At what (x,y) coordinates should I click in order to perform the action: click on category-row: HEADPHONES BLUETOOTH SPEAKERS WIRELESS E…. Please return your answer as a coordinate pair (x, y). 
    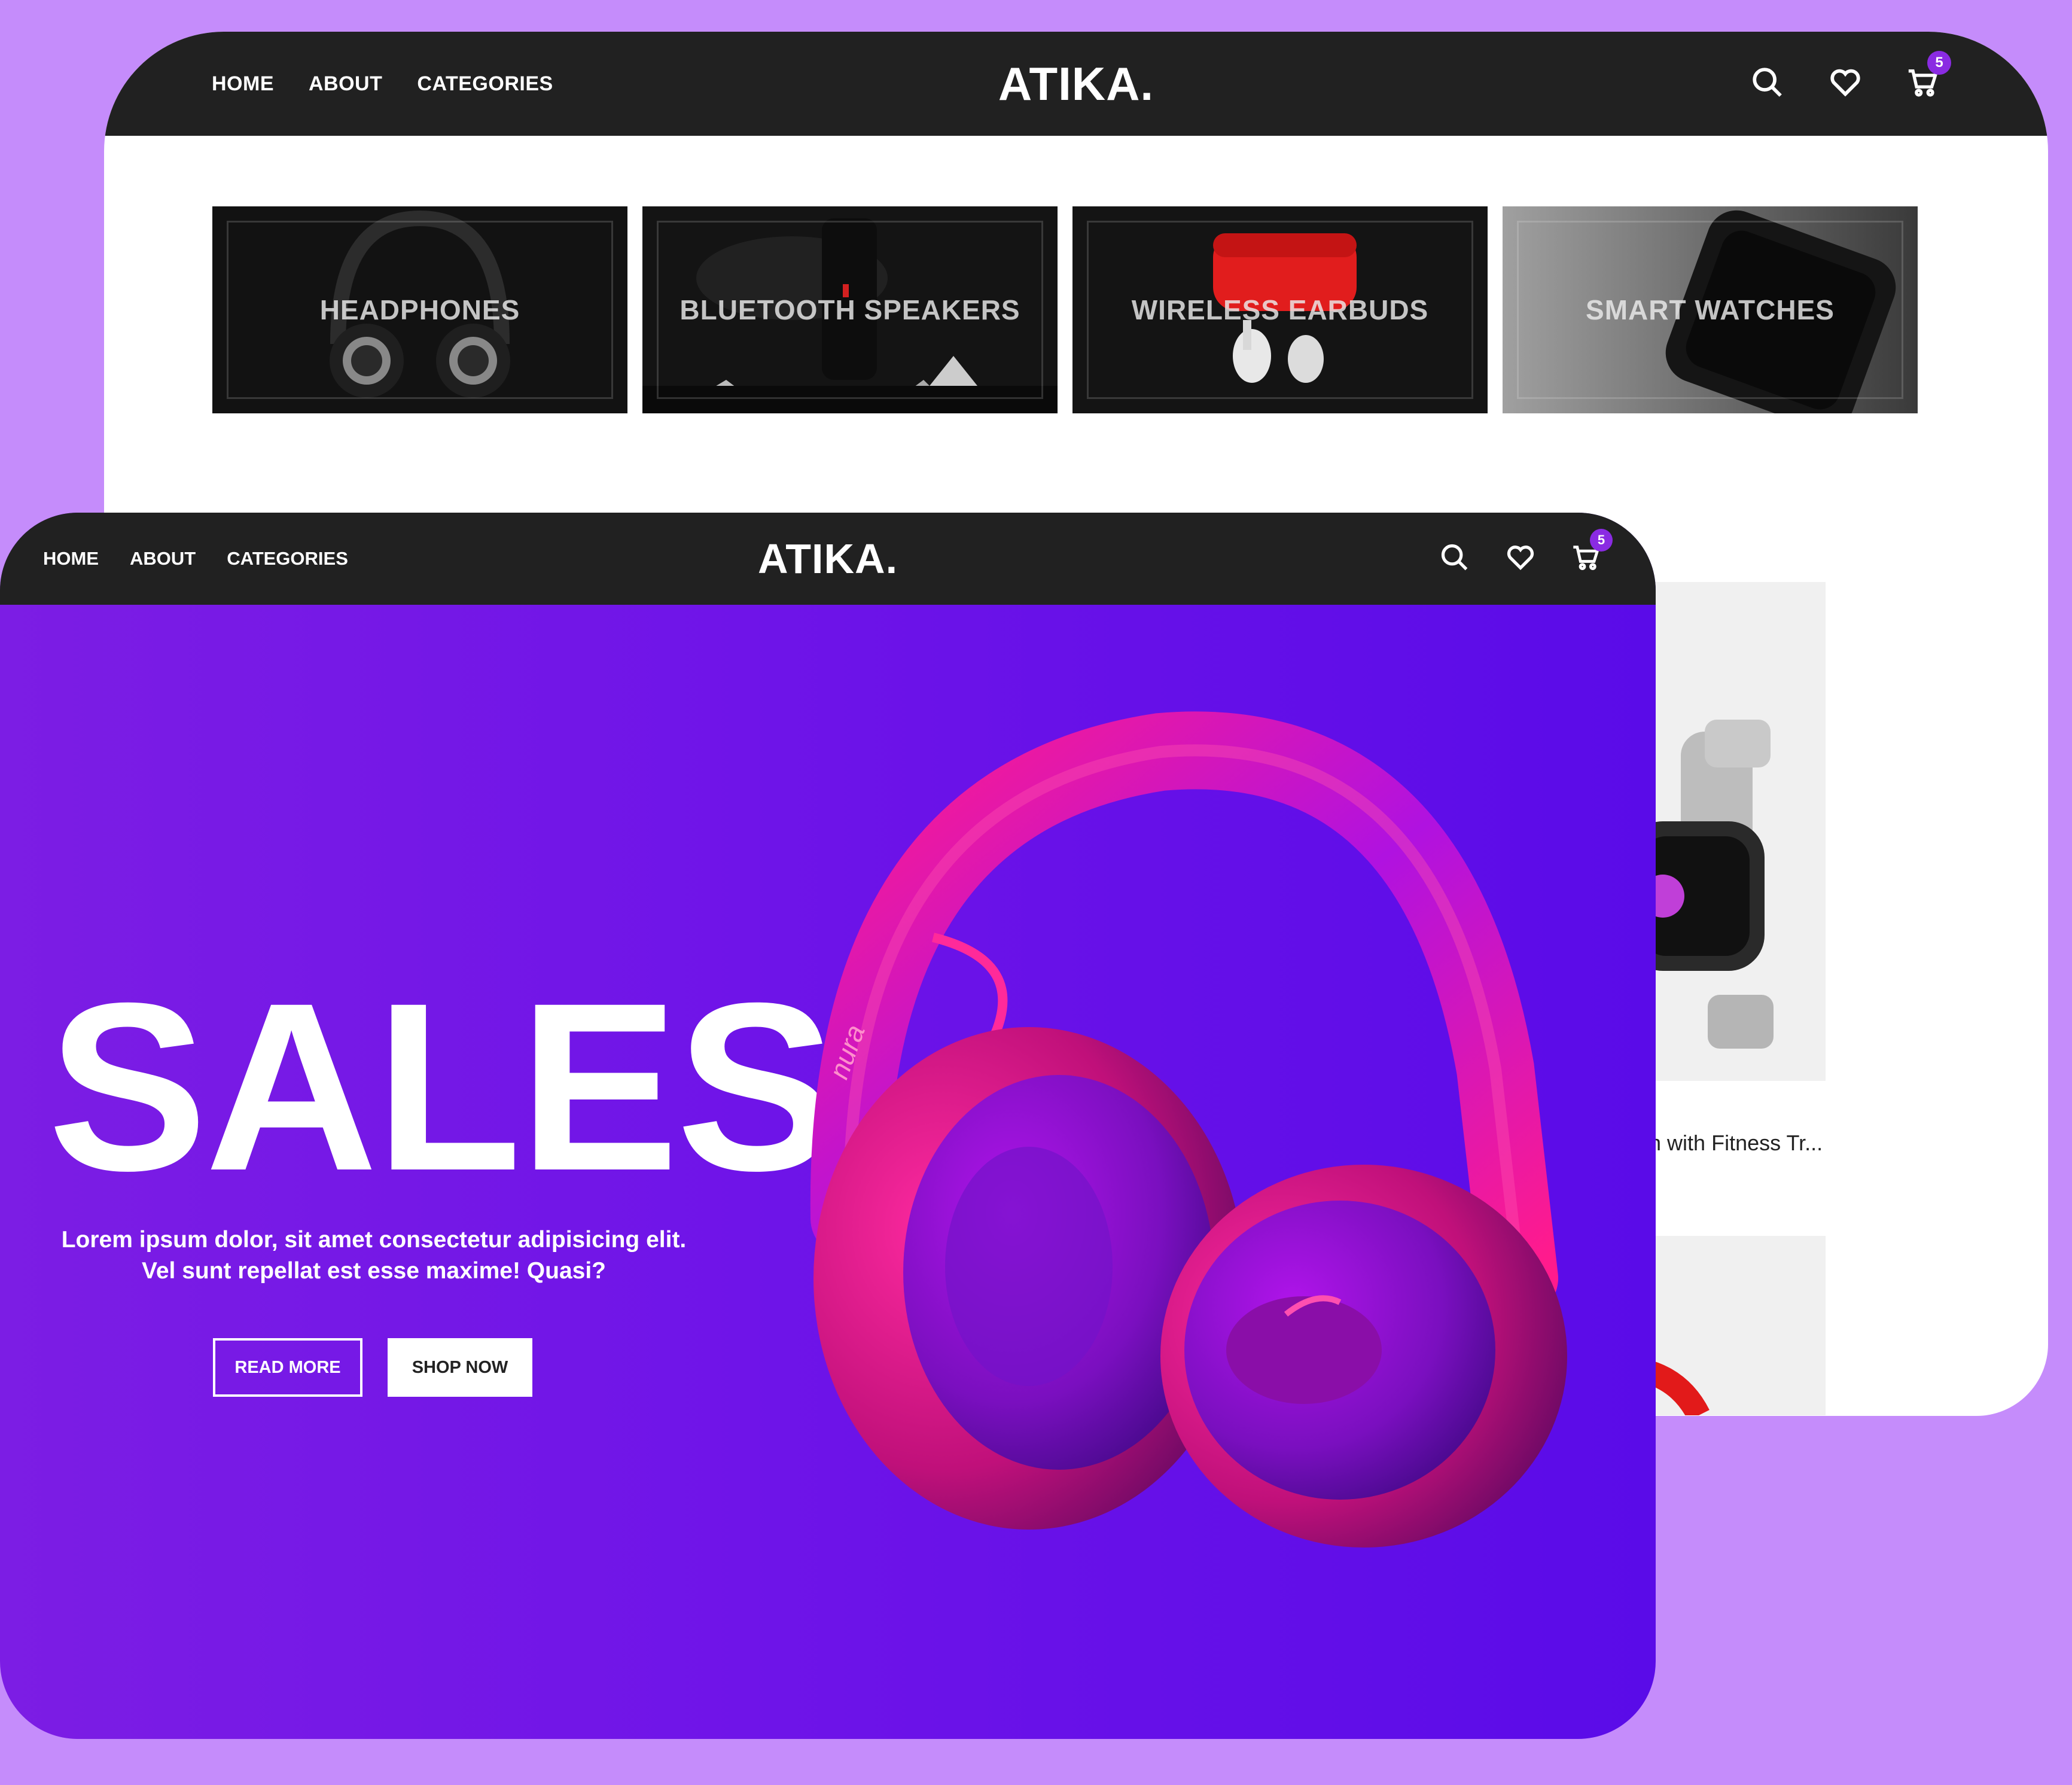
    Looking at the image, I should click on (1065, 309).